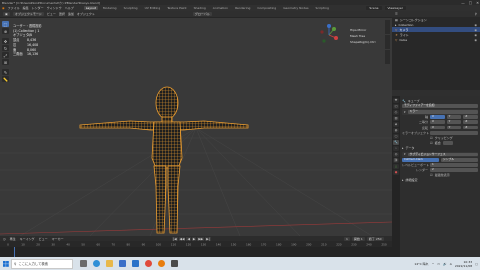  Describe the element at coordinates (14, 8) in the screenshot. I see `menu-file: ファイル` at that location.